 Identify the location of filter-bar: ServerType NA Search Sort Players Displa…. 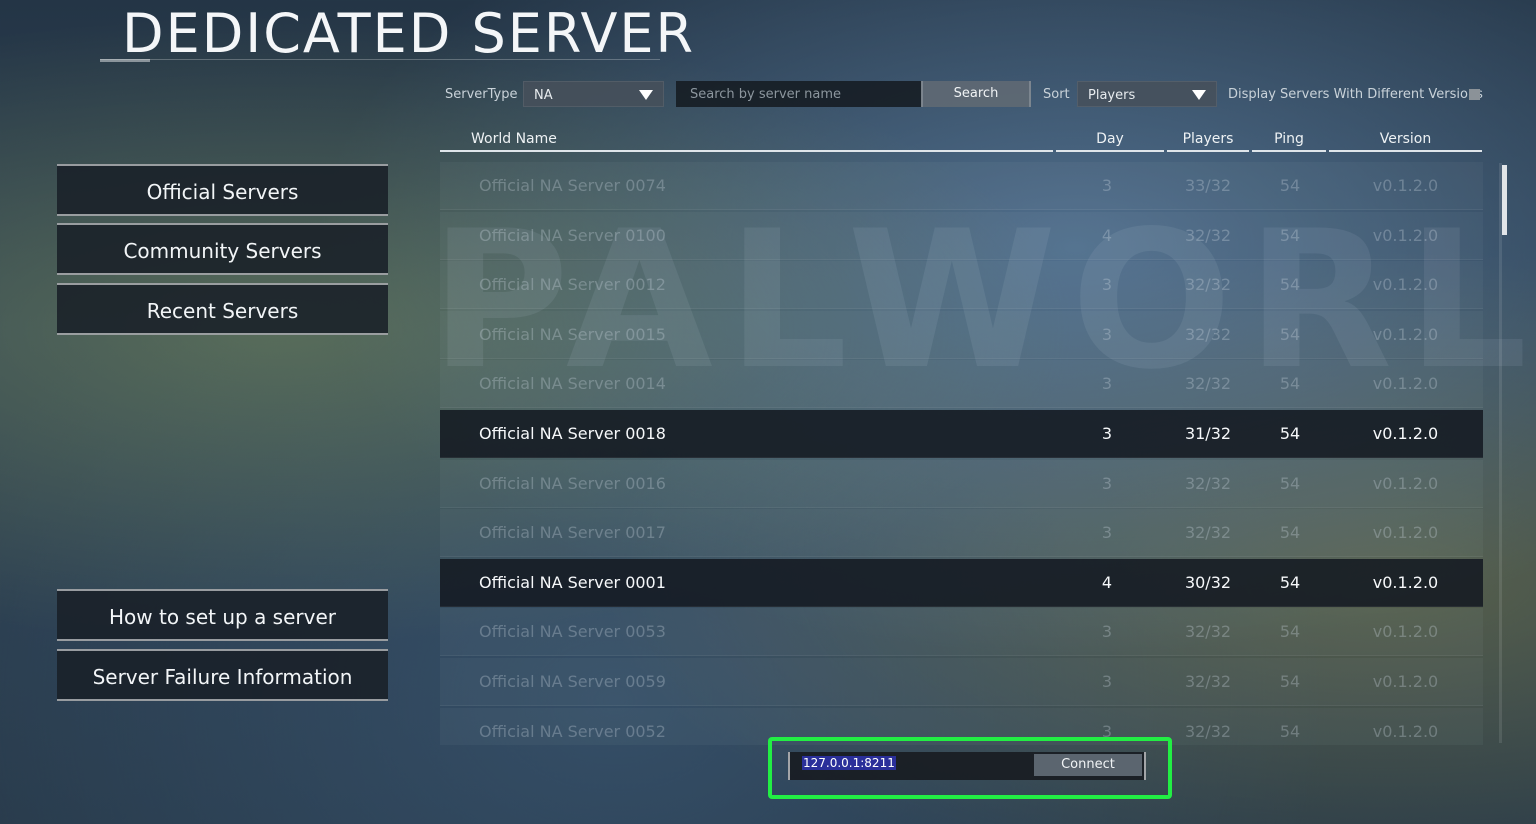
(768, 94).